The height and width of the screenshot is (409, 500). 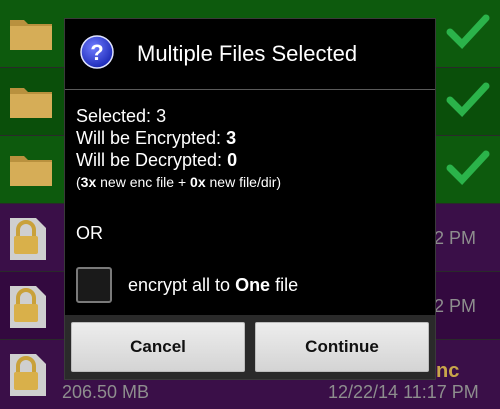 What do you see at coordinates (116, 116) in the screenshot?
I see `selected-label: Selected:` at bounding box center [116, 116].